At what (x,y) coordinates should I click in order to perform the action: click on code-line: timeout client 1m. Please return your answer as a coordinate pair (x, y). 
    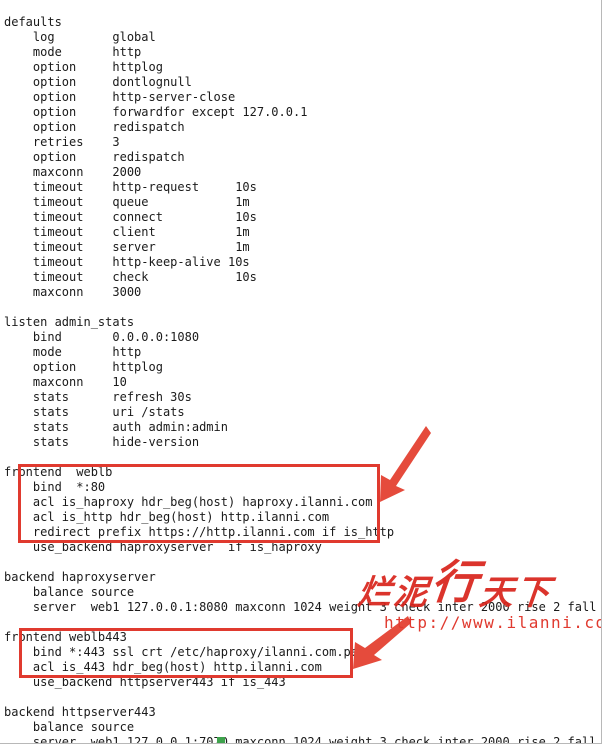
    Looking at the image, I should click on (127, 232).